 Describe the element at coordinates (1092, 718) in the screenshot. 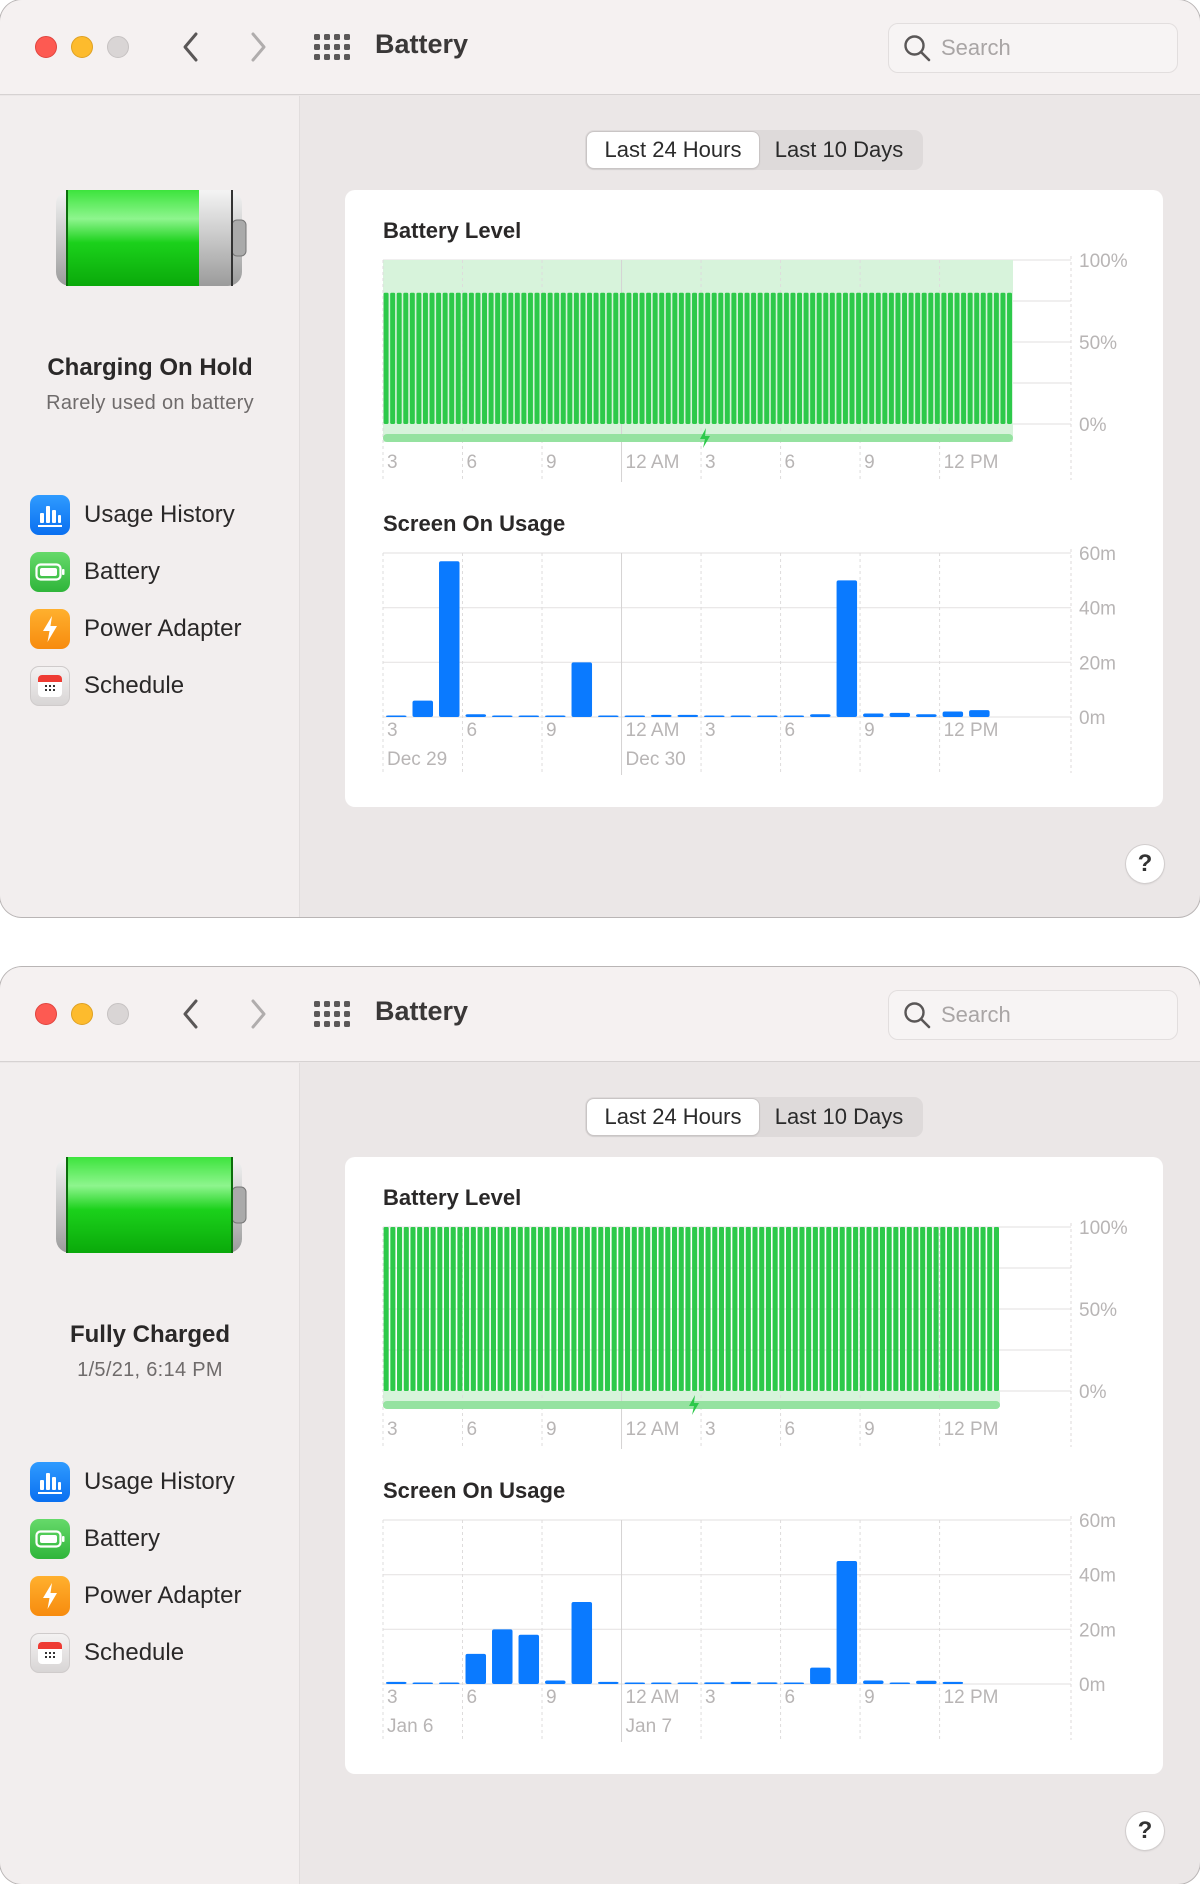

I see `usage-y-tick-label: 0m` at that location.